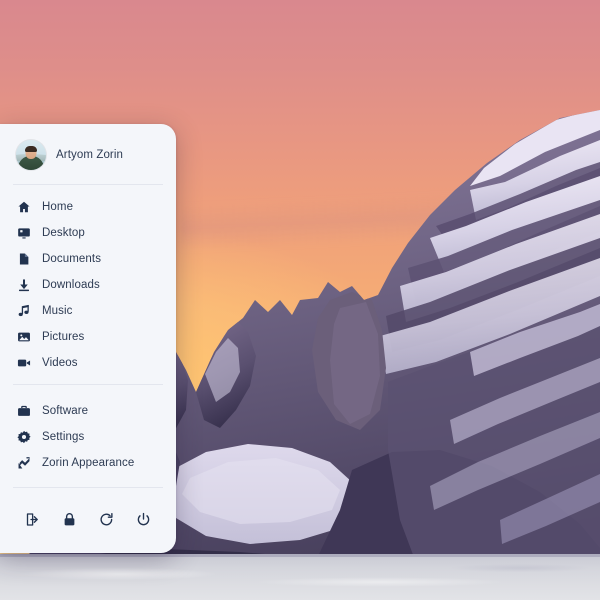 This screenshot has height=600, width=600. I want to click on menu-item-label: Zorin Appearance, so click(88, 463).